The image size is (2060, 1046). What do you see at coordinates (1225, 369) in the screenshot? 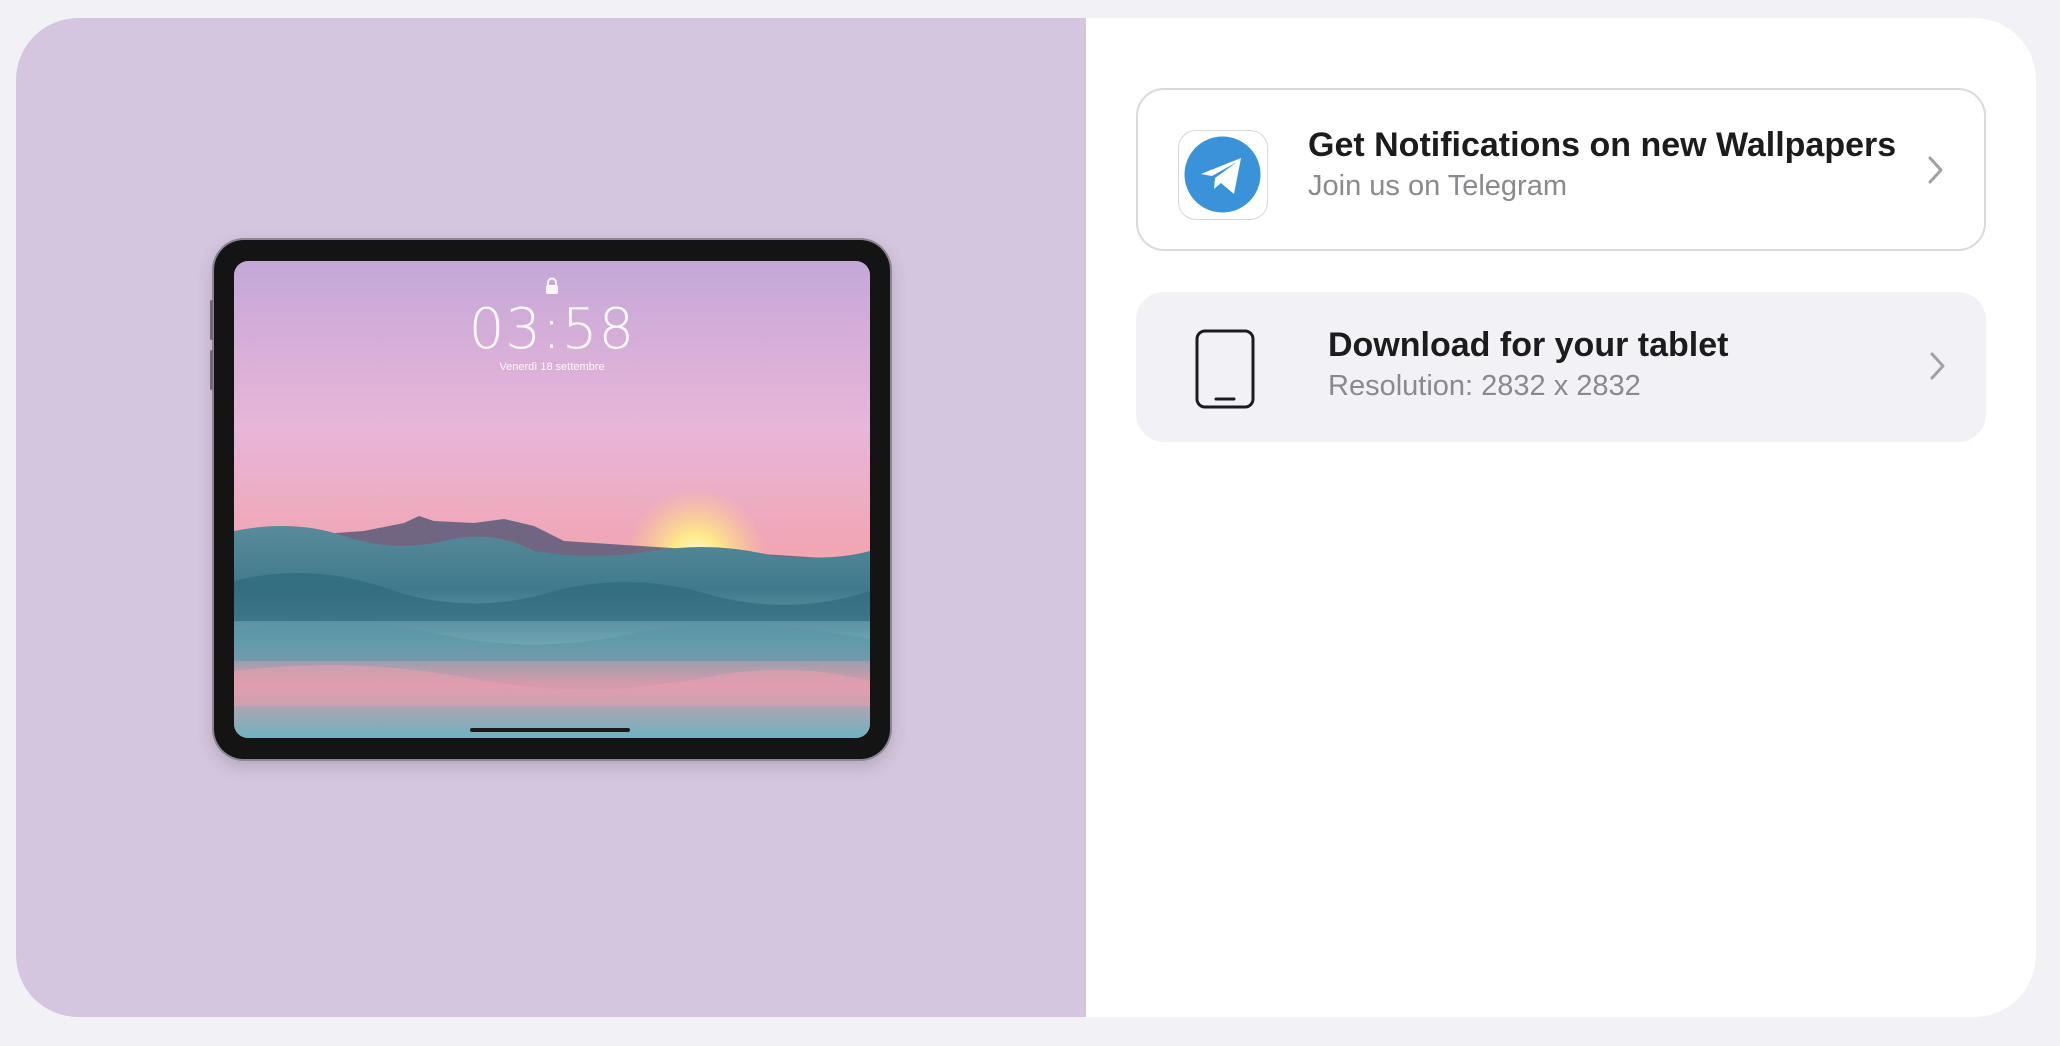
I see `tablet-icon` at bounding box center [1225, 369].